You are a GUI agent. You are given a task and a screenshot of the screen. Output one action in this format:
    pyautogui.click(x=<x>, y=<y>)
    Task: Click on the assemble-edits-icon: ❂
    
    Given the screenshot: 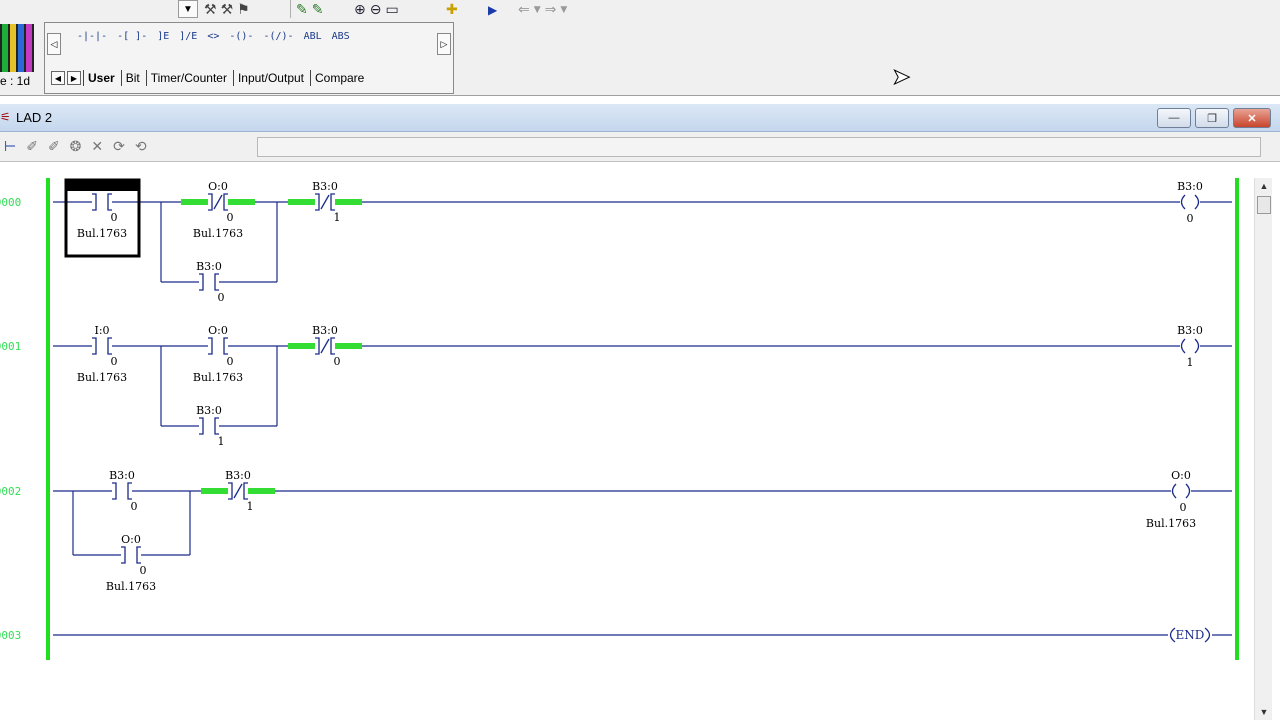 What is the action you would take?
    pyautogui.click(x=76, y=146)
    